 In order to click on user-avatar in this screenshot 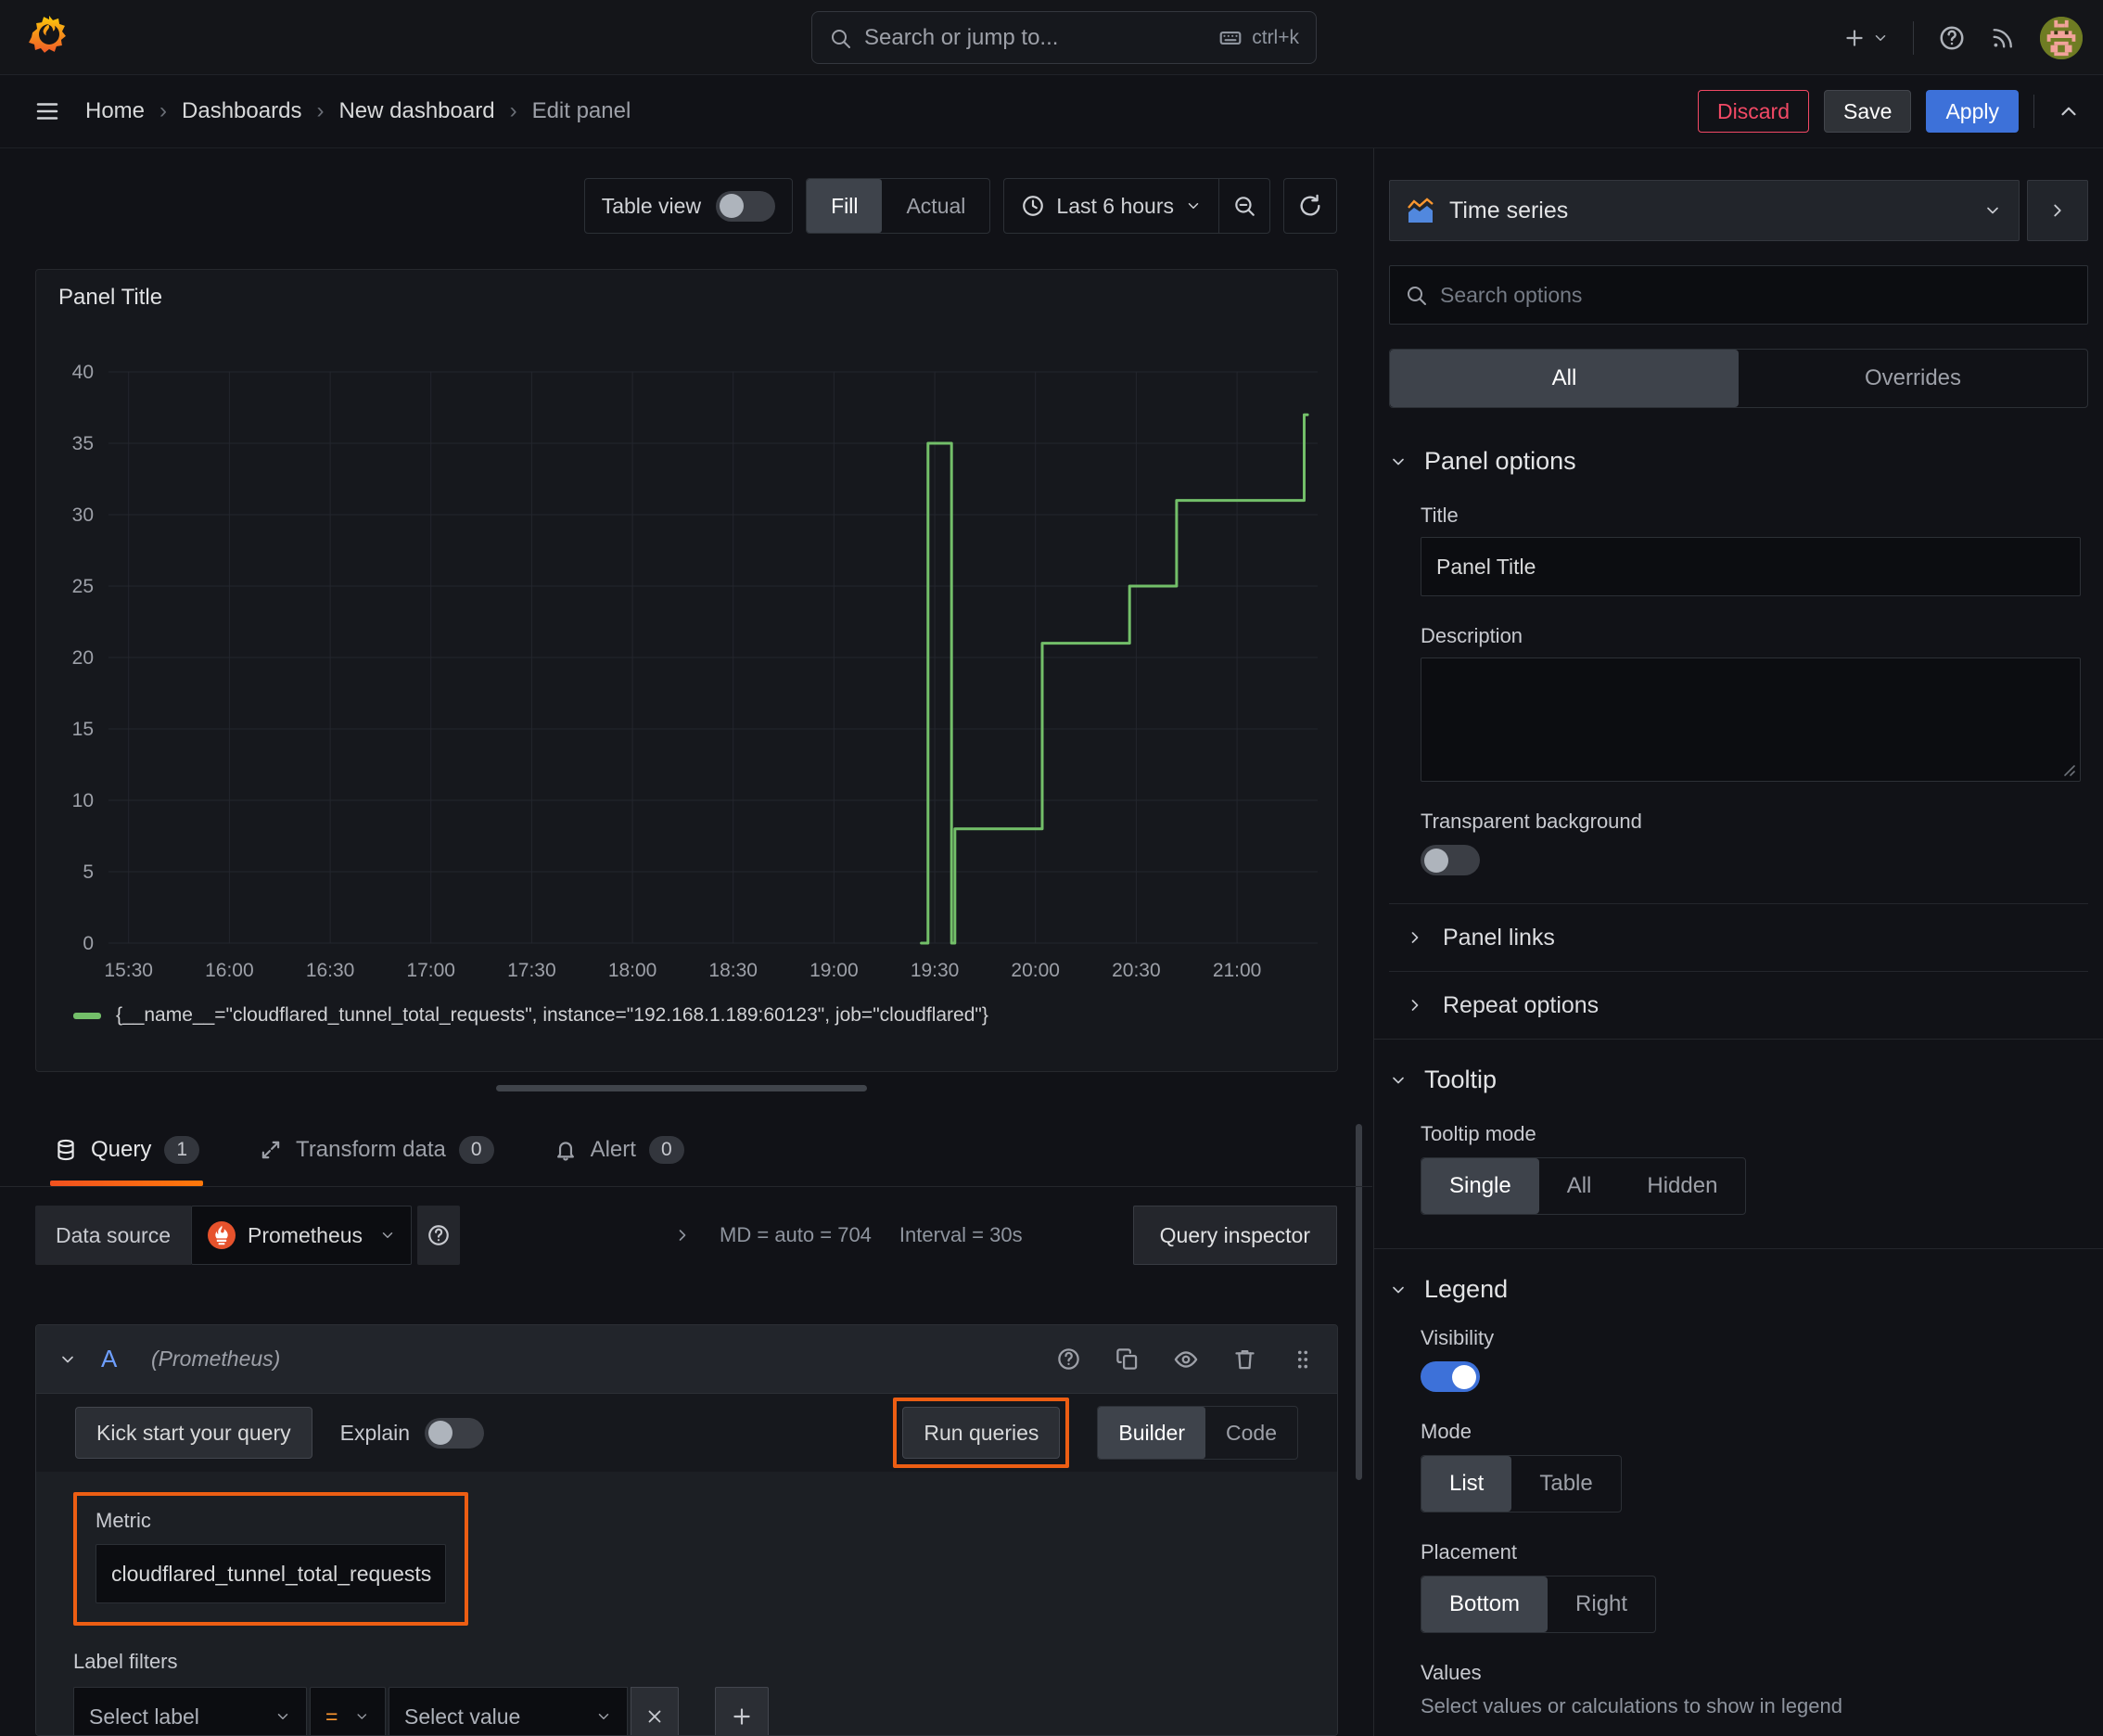, I will do `click(2061, 37)`.